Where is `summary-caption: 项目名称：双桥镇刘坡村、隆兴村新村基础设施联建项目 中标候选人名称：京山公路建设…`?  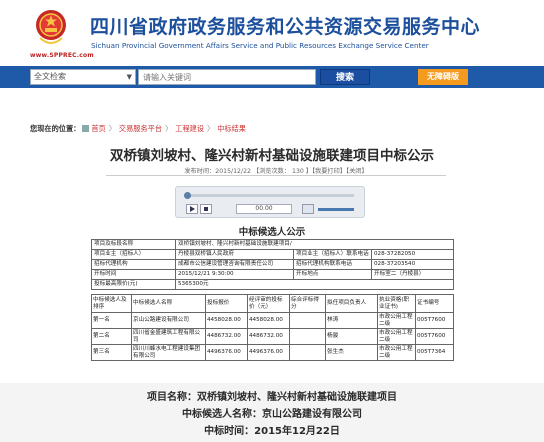 summary-caption: 项目名称：双桥镇刘坡村、隆兴村新村基础设施联建项目 中标候选人名称：京山公路建设… is located at coordinates (272, 412).